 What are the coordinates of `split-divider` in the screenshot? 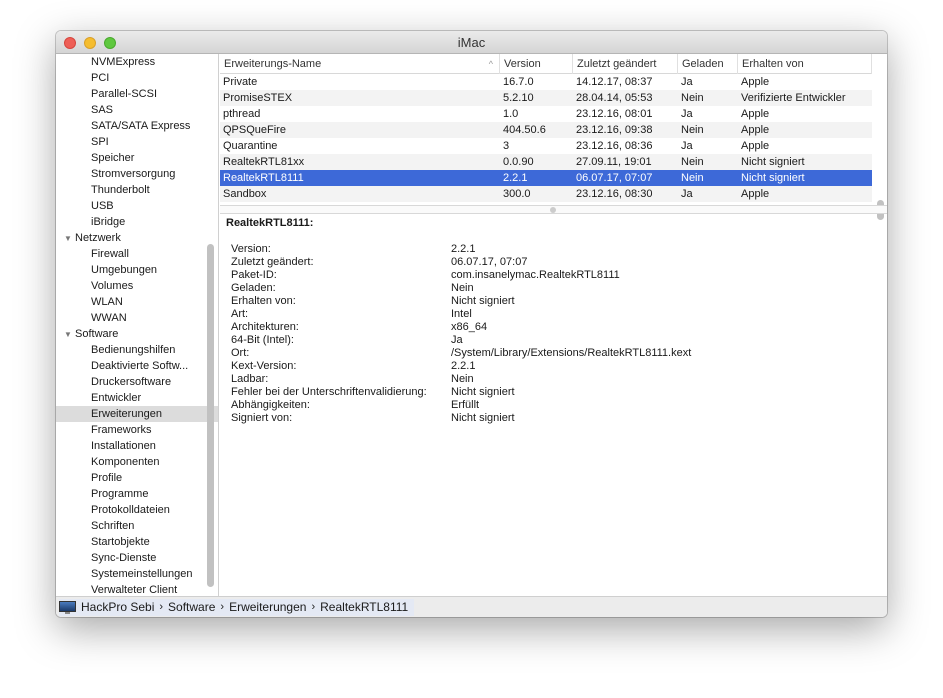 It's located at (553, 209).